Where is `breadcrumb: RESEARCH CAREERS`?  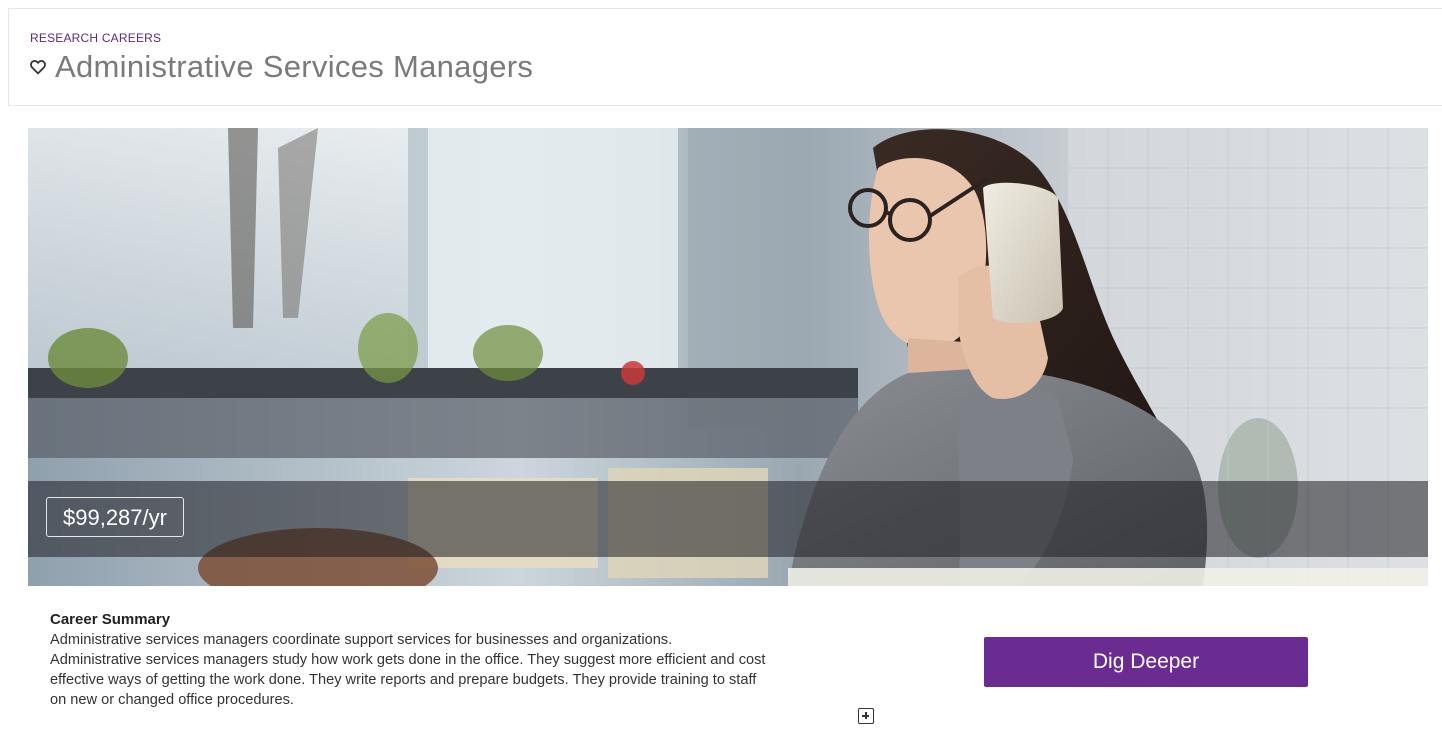 breadcrumb: RESEARCH CAREERS is located at coordinates (95, 38).